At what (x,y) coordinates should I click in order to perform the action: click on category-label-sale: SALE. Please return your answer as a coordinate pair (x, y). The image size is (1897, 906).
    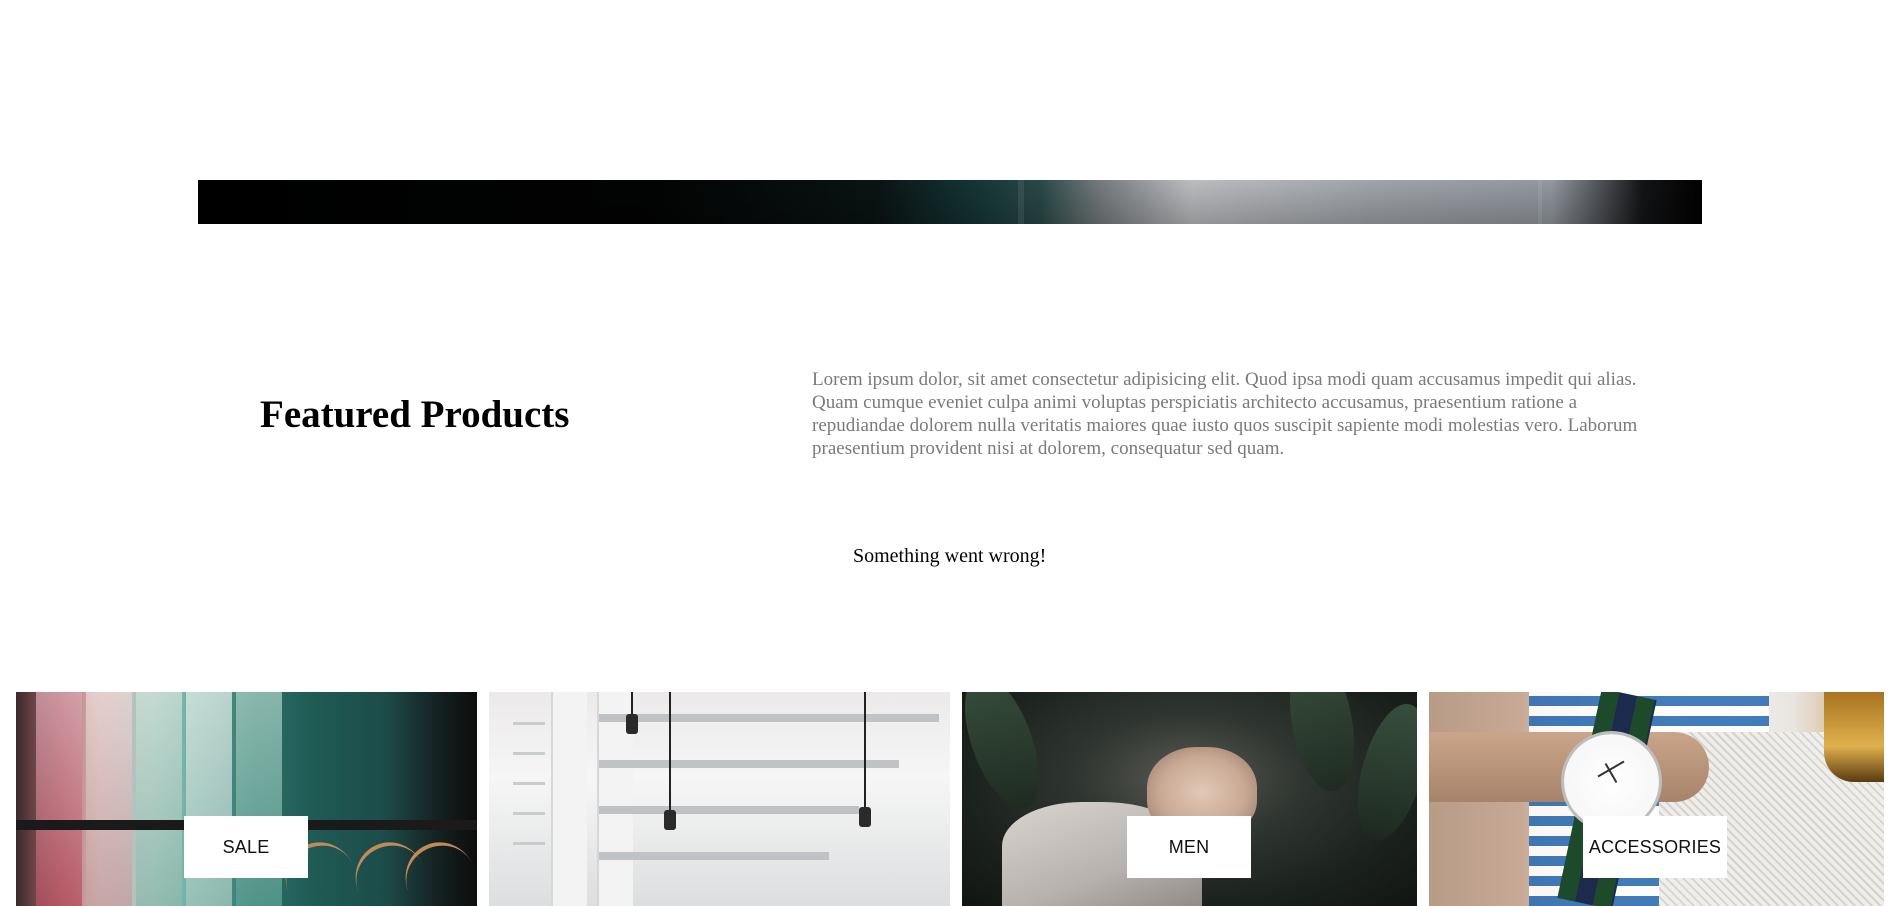
    Looking at the image, I should click on (246, 847).